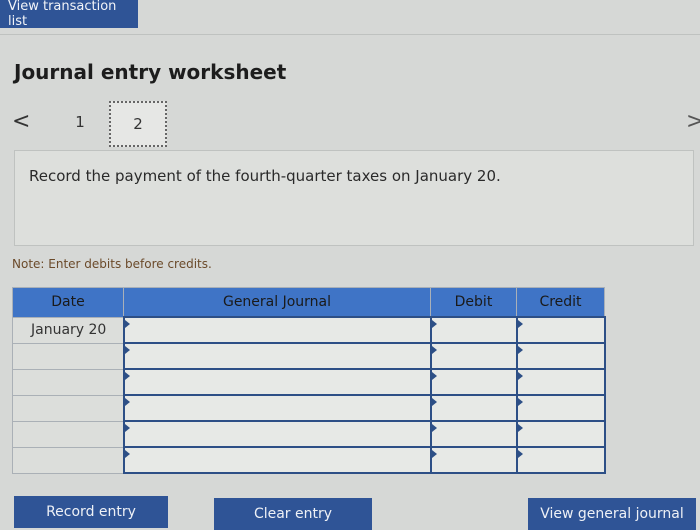 The image size is (700, 530). Describe the element at coordinates (612, 514) in the screenshot. I see `view-general-journal-button: View general journal` at that location.